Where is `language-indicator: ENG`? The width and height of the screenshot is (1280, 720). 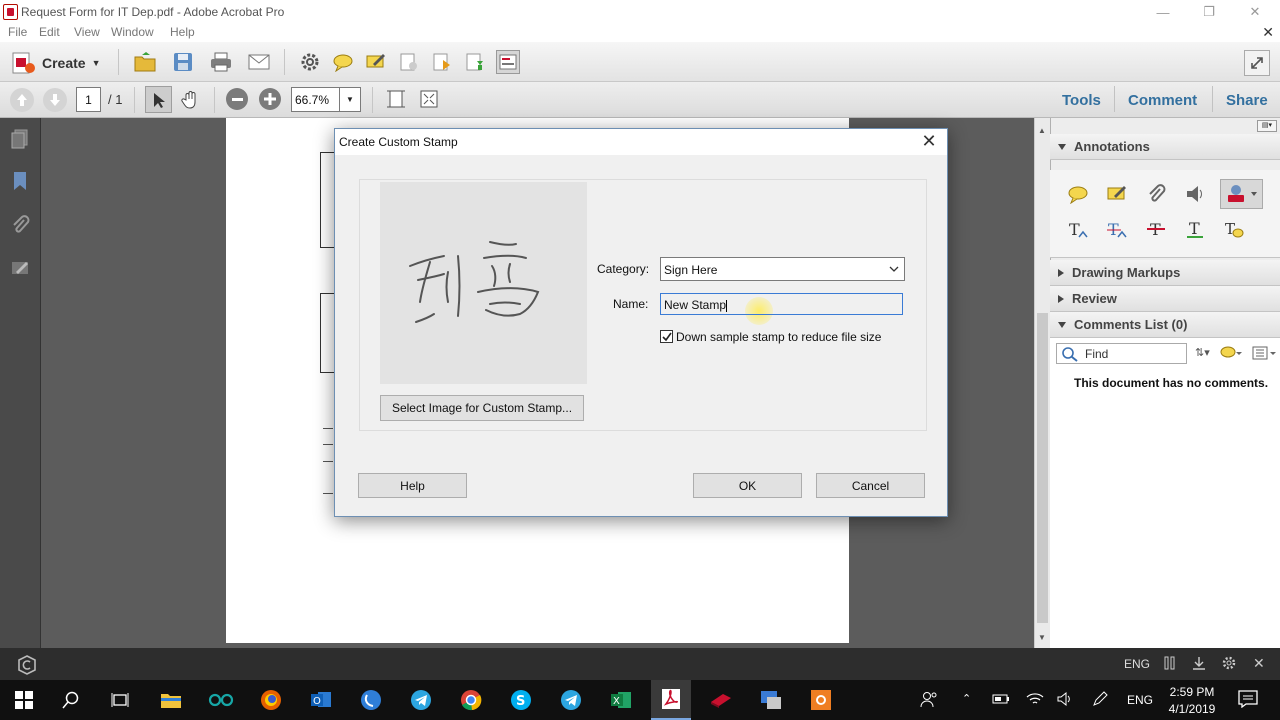 language-indicator: ENG is located at coordinates (1137, 664).